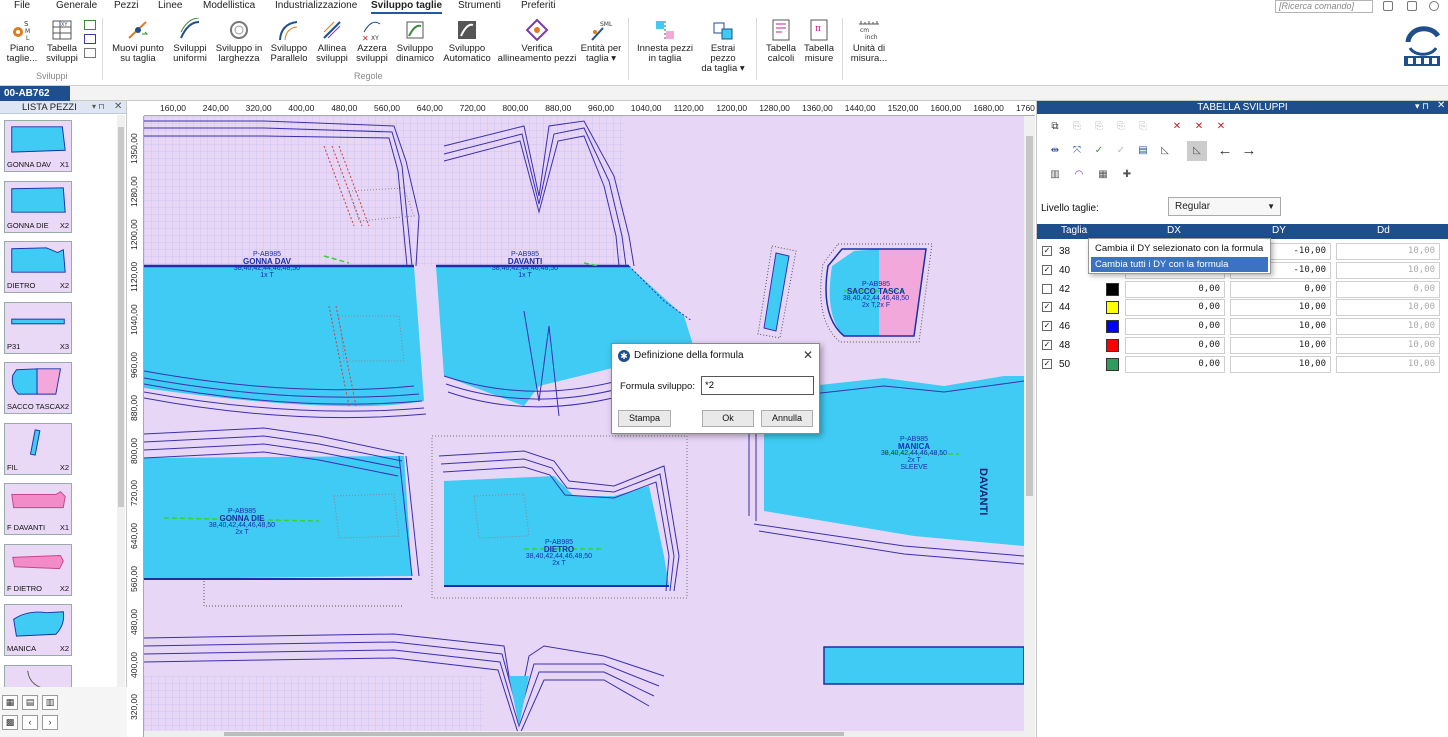 This screenshot has width=1448, height=737. What do you see at coordinates (1224, 206) in the screenshot?
I see `size-level-select: Regular ▼` at bounding box center [1224, 206].